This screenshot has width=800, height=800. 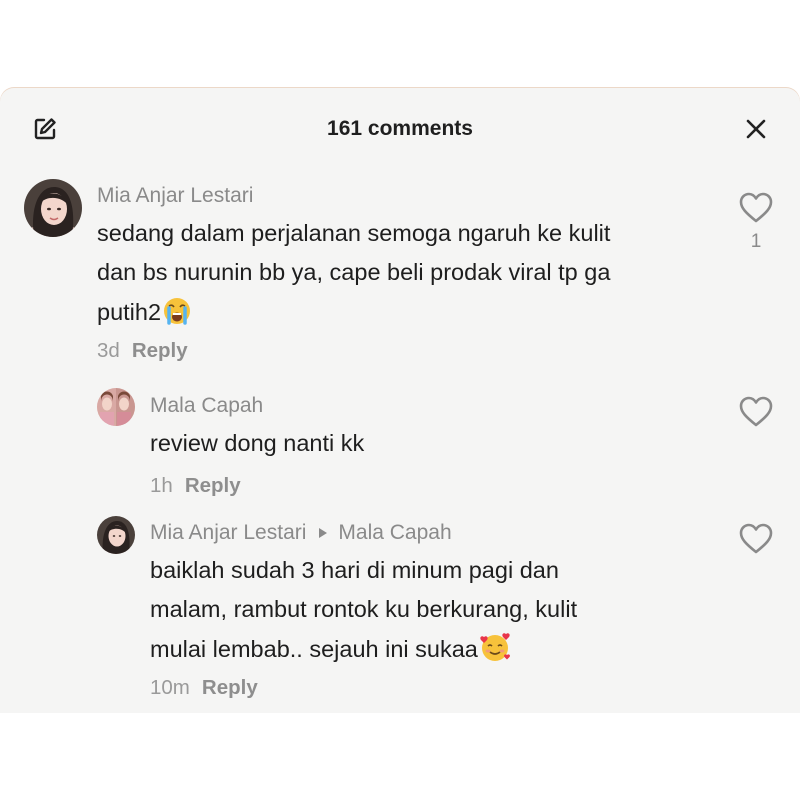 What do you see at coordinates (756, 129) in the screenshot?
I see `close-icon` at bounding box center [756, 129].